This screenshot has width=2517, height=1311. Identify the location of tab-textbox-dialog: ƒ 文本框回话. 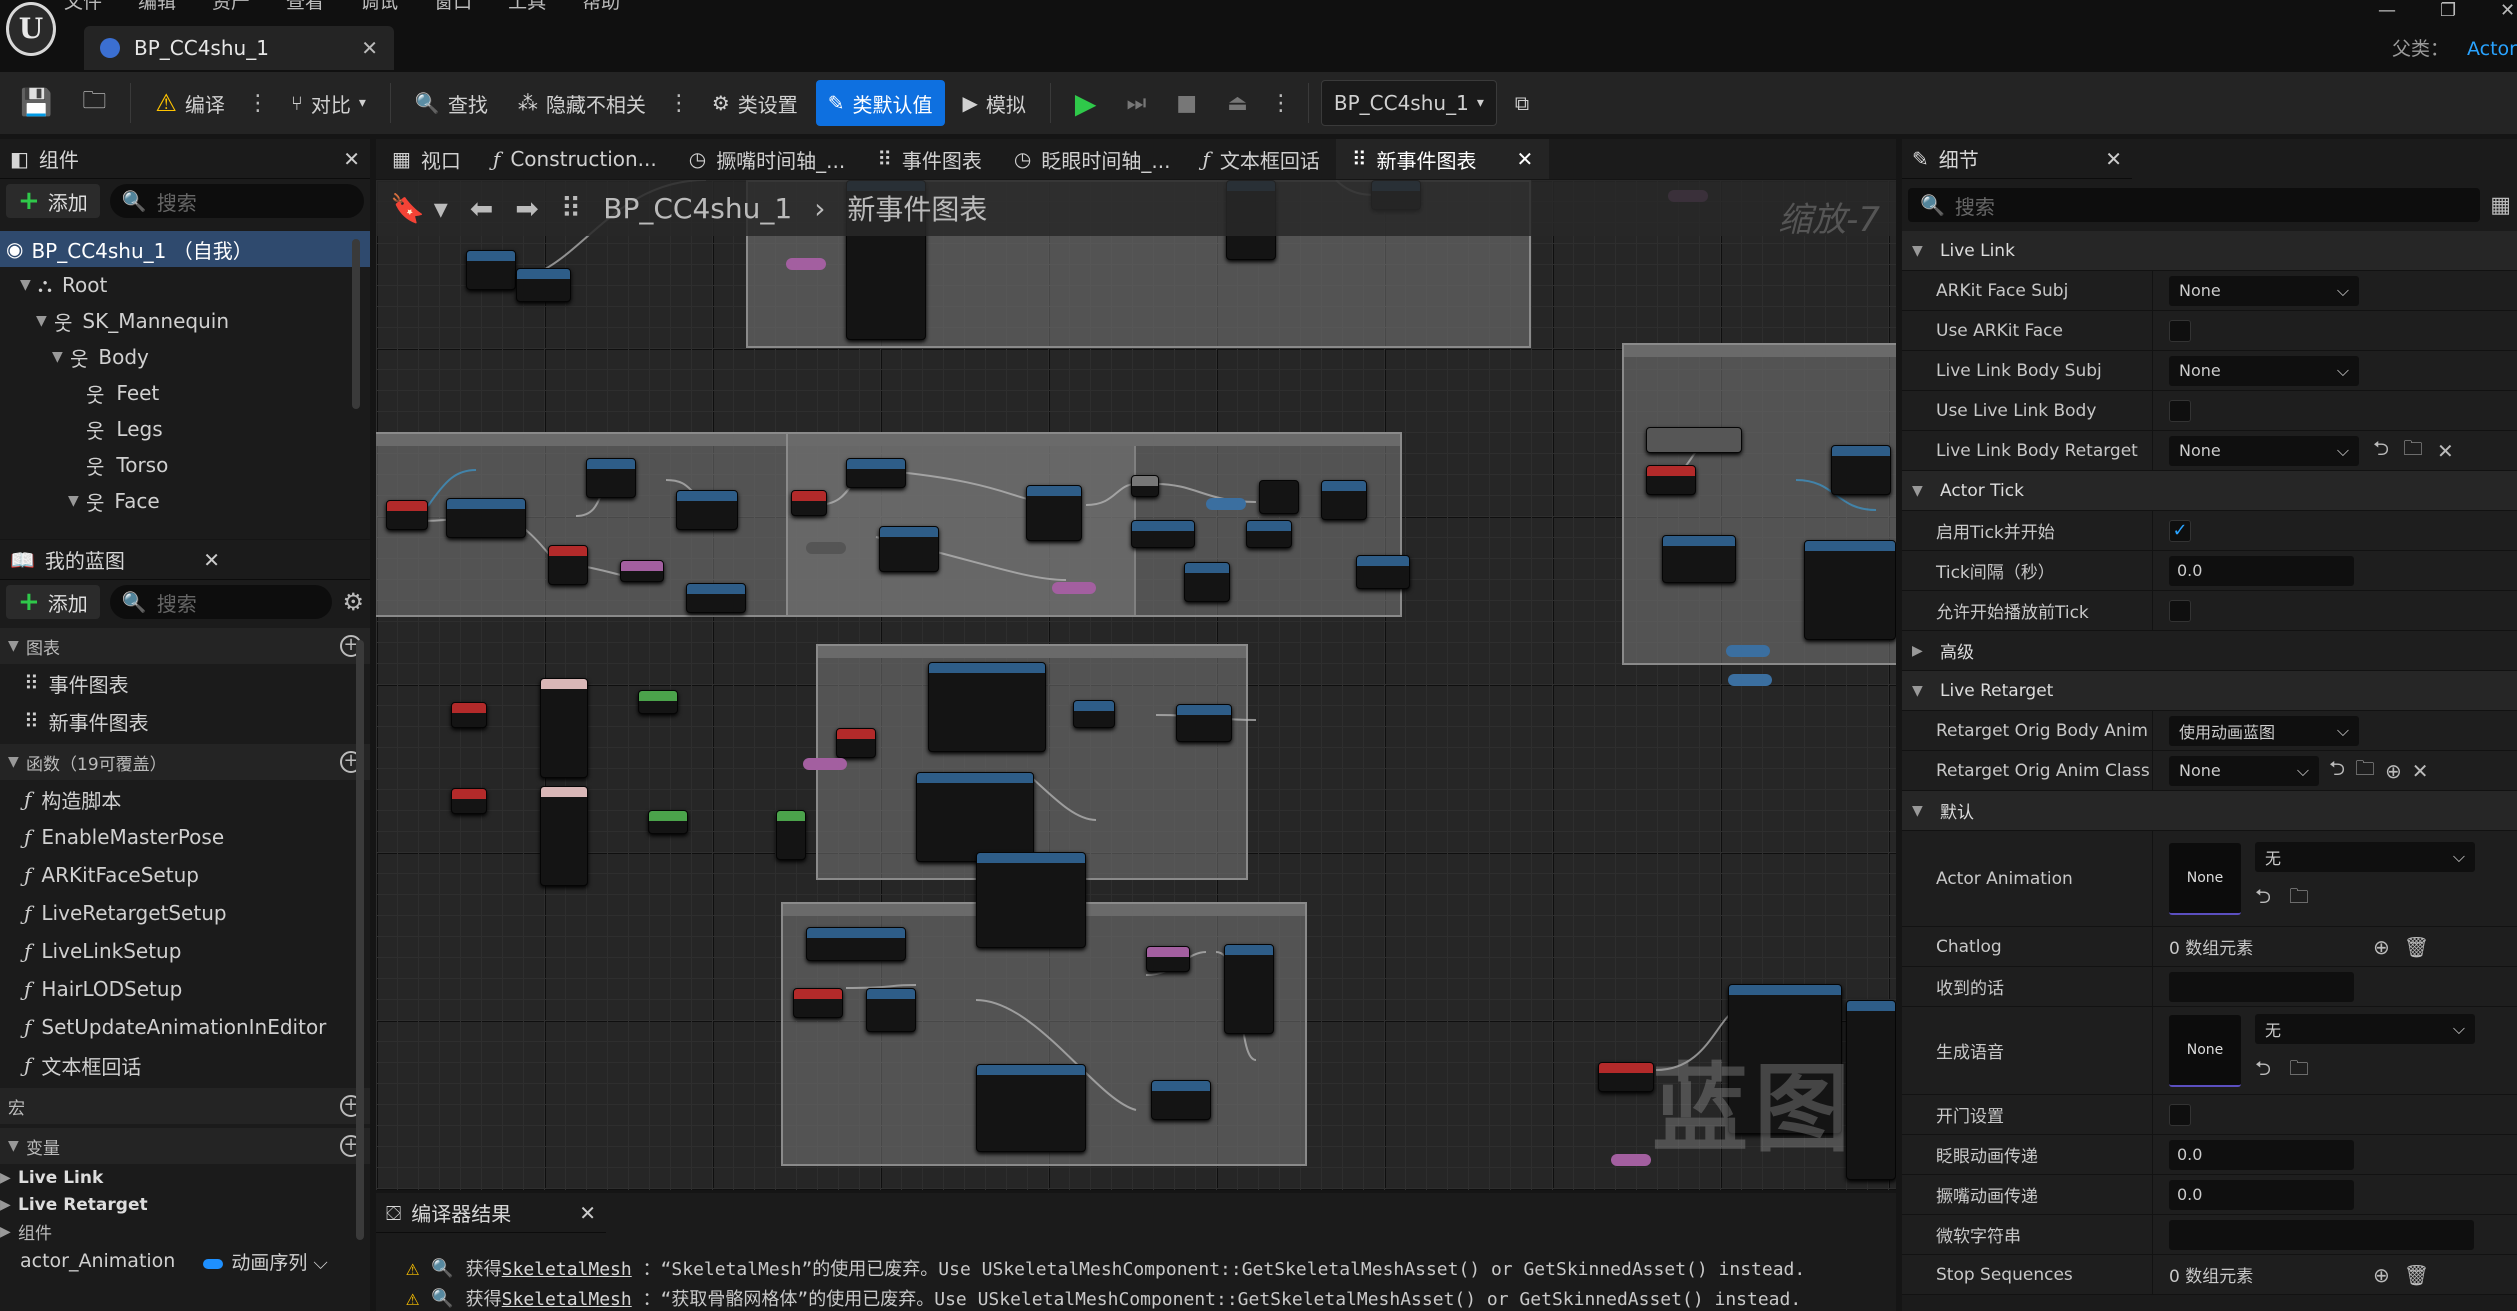
(1260, 159).